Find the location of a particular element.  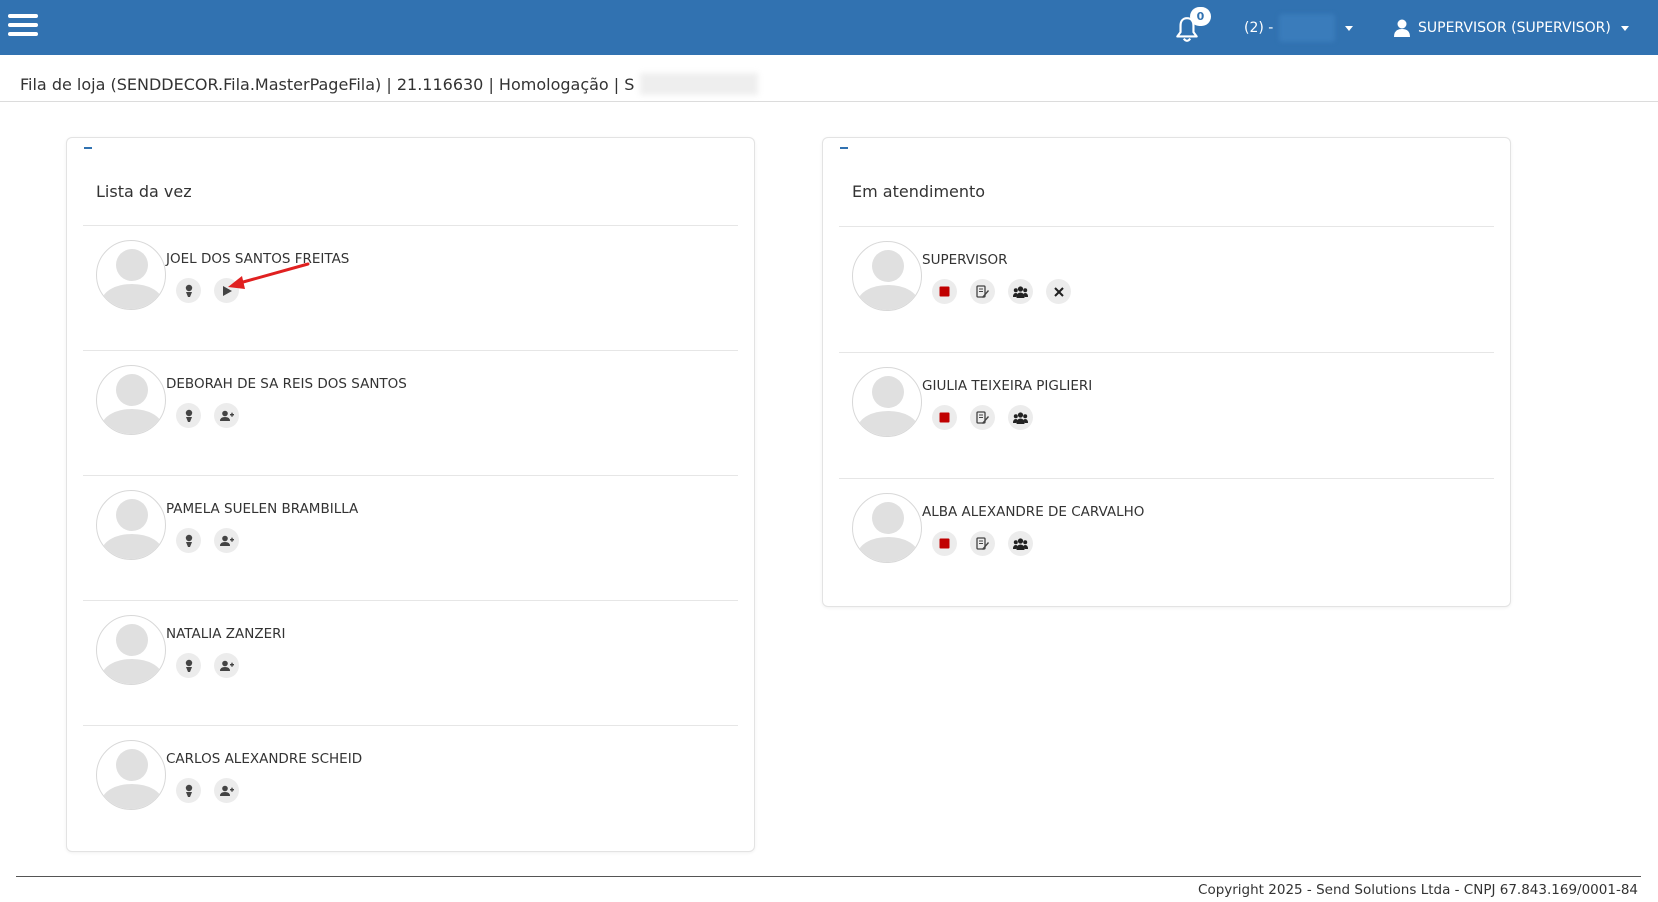

notification-badge: 0 is located at coordinates (1200, 16).